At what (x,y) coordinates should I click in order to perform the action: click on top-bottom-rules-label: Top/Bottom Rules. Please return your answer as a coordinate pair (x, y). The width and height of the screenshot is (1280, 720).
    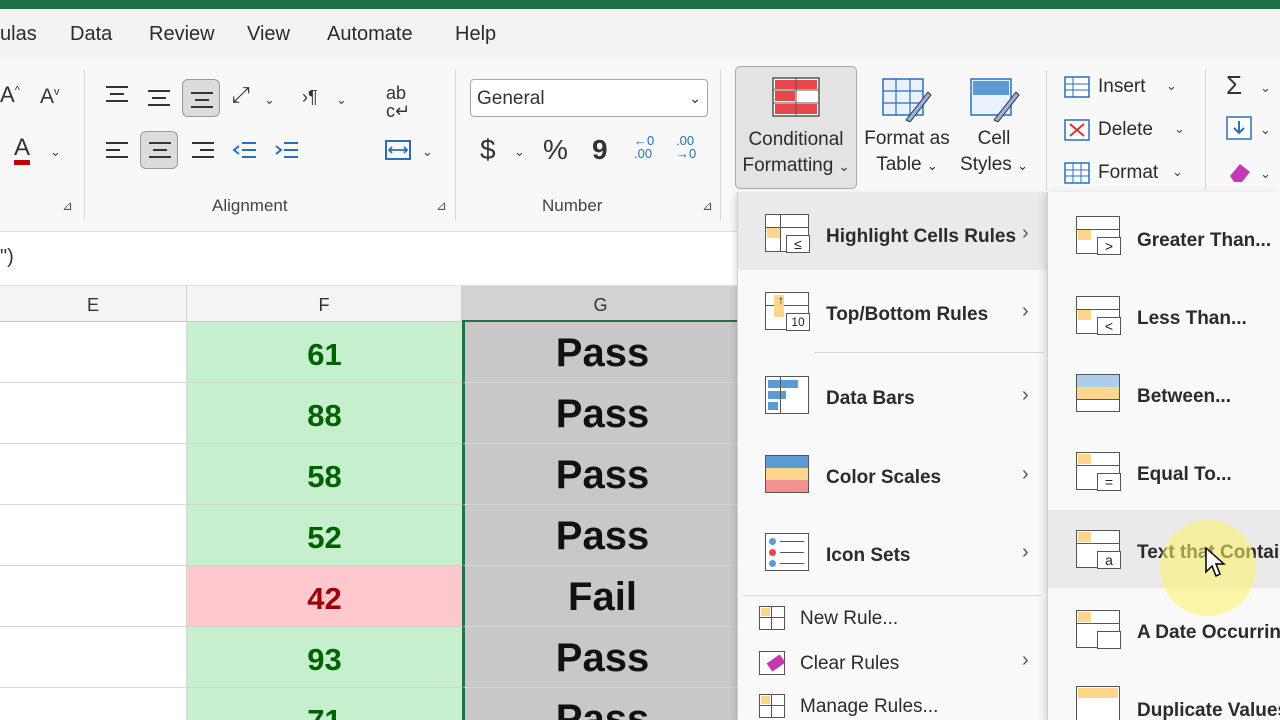
    Looking at the image, I should click on (907, 314).